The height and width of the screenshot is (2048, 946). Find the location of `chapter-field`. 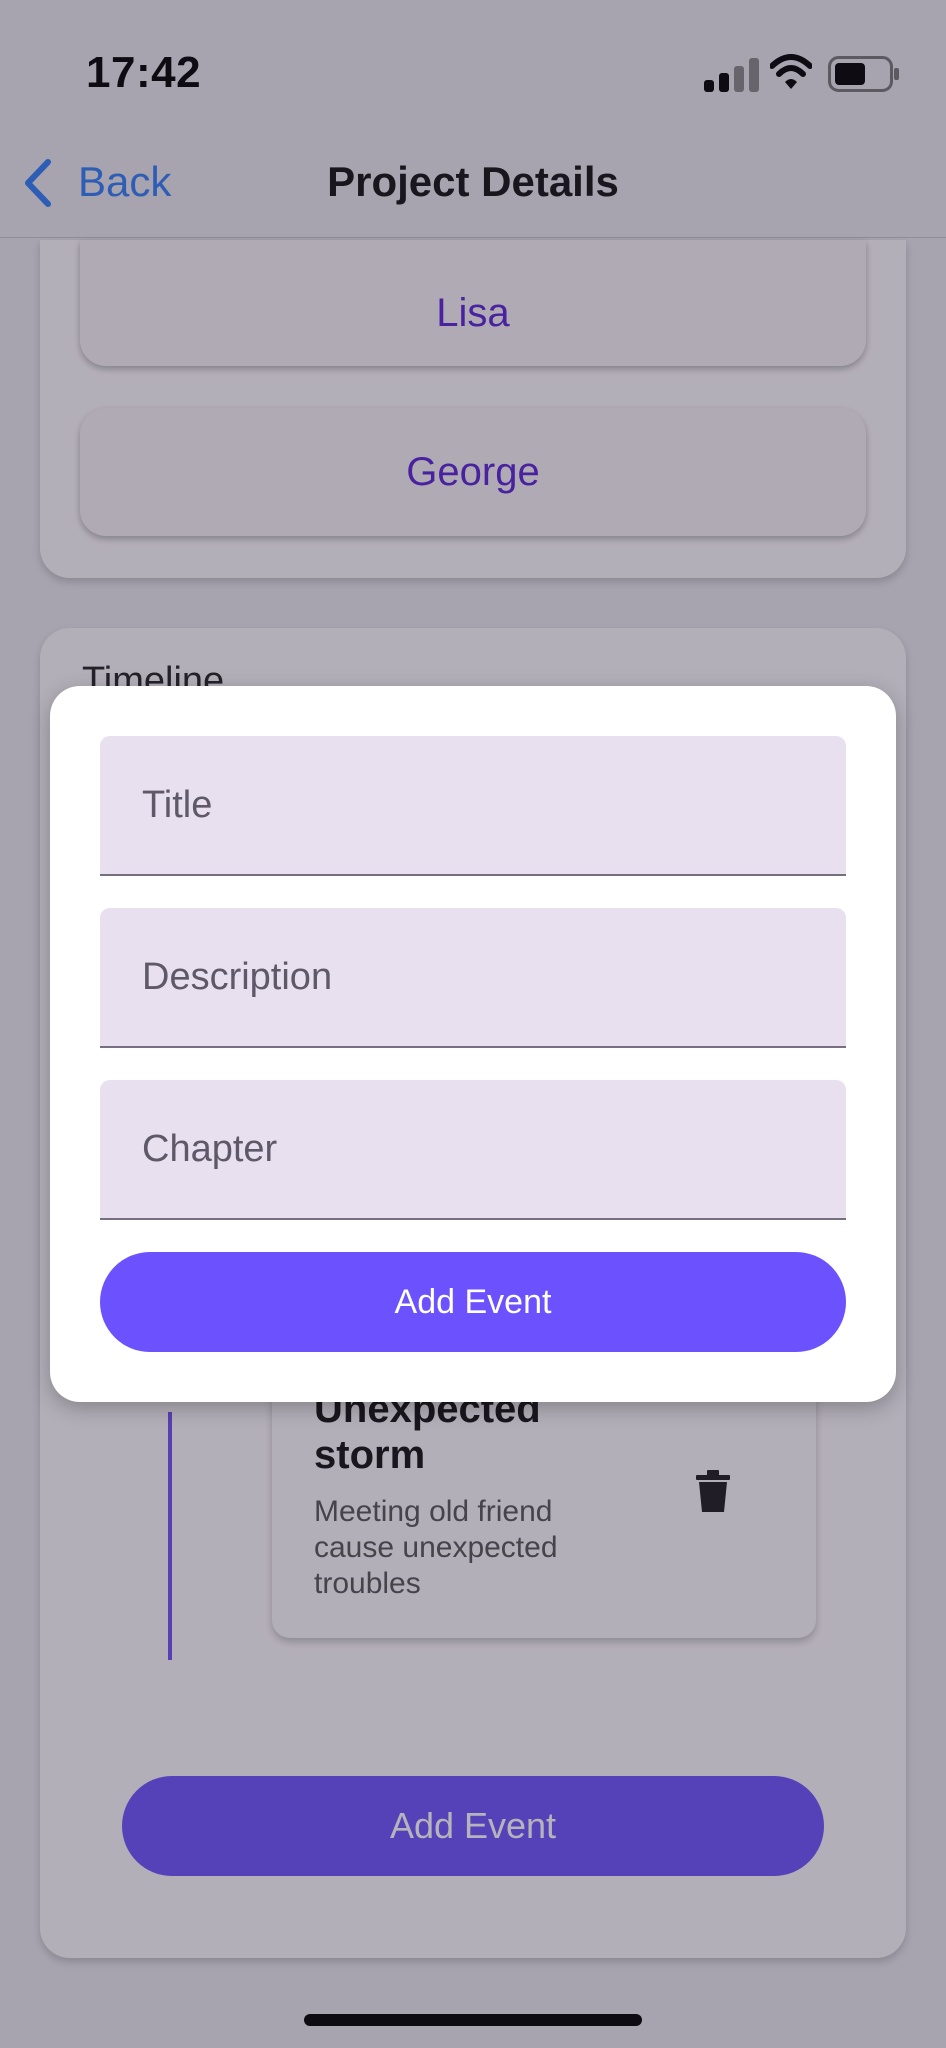

chapter-field is located at coordinates (473, 1150).